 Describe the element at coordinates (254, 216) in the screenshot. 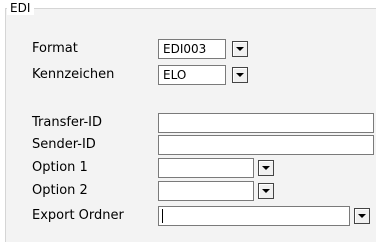

I see `export-ordner-field` at that location.